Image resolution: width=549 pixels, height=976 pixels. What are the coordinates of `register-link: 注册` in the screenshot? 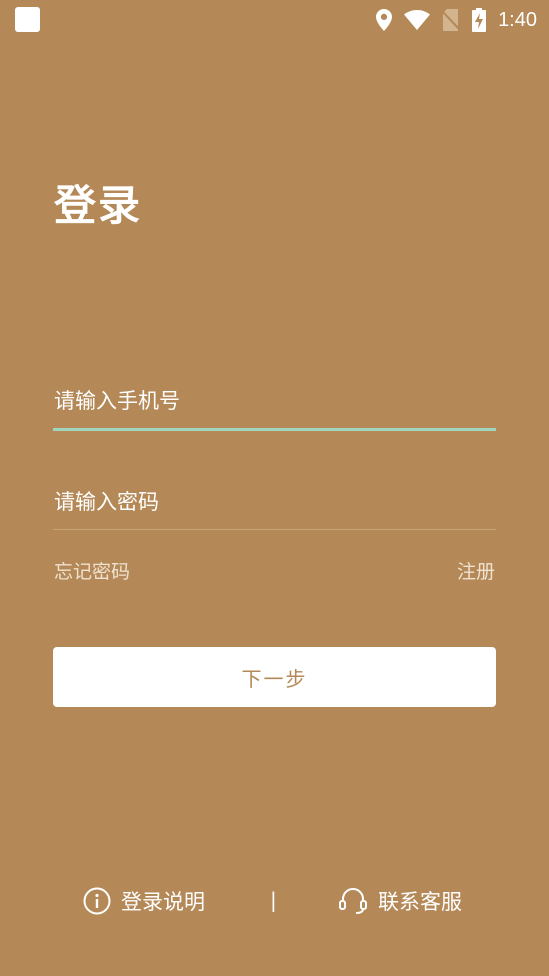 It's located at (476, 572).